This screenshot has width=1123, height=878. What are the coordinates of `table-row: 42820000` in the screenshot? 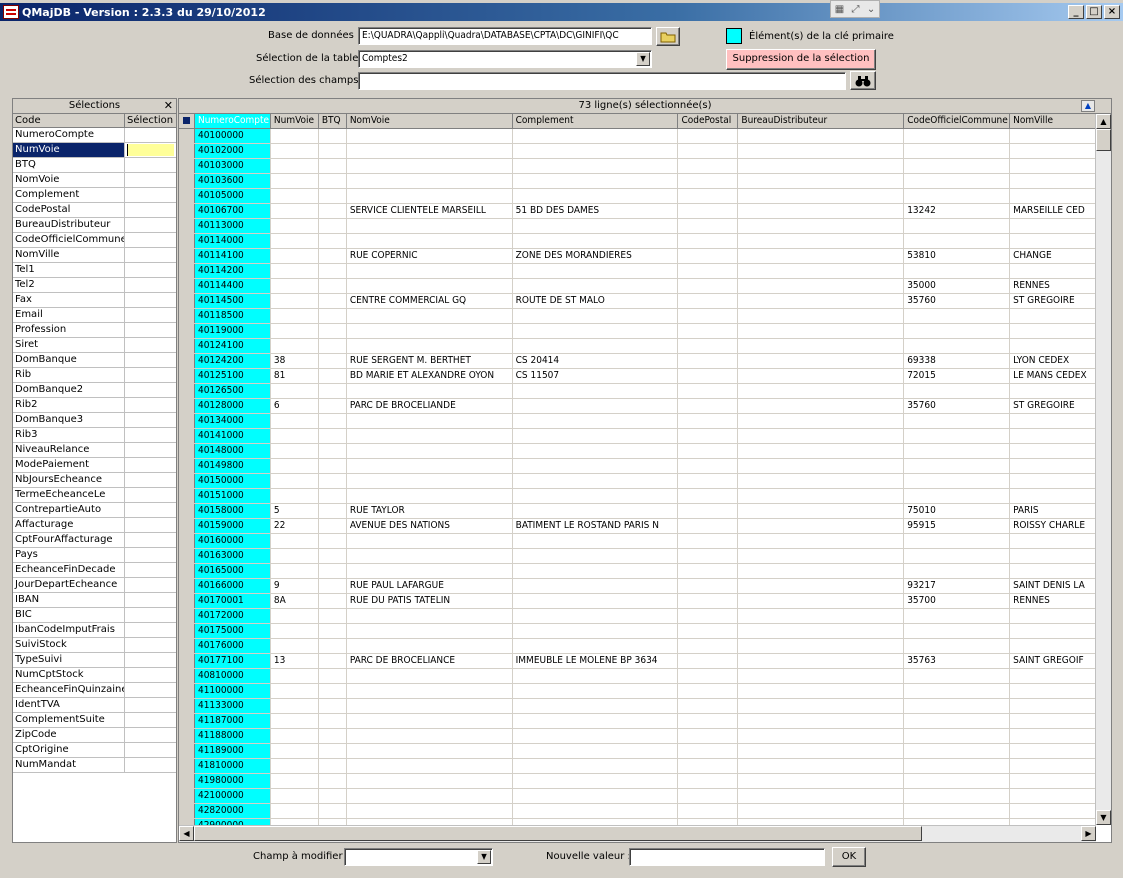 It's located at (637, 811).